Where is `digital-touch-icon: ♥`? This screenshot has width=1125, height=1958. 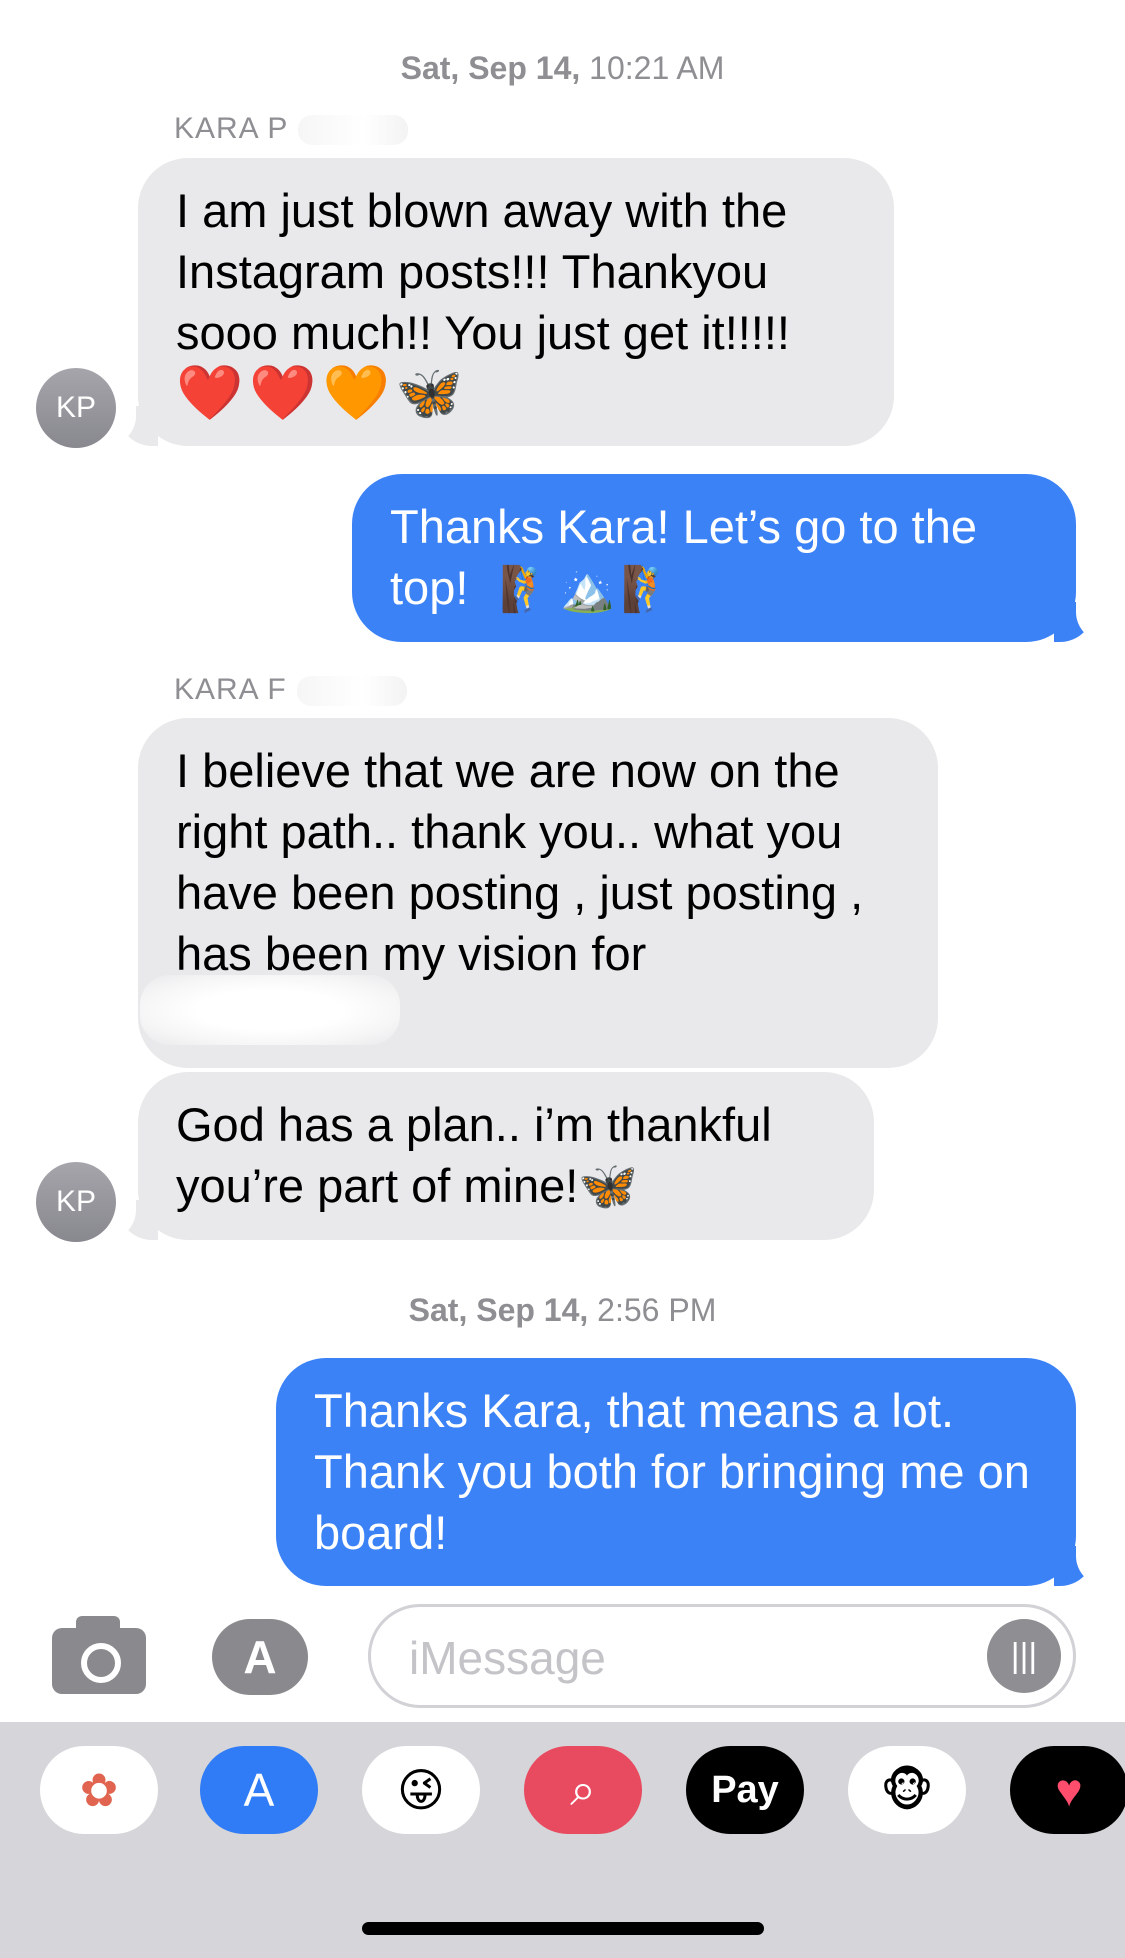 digital-touch-icon: ♥ is located at coordinates (1067, 1790).